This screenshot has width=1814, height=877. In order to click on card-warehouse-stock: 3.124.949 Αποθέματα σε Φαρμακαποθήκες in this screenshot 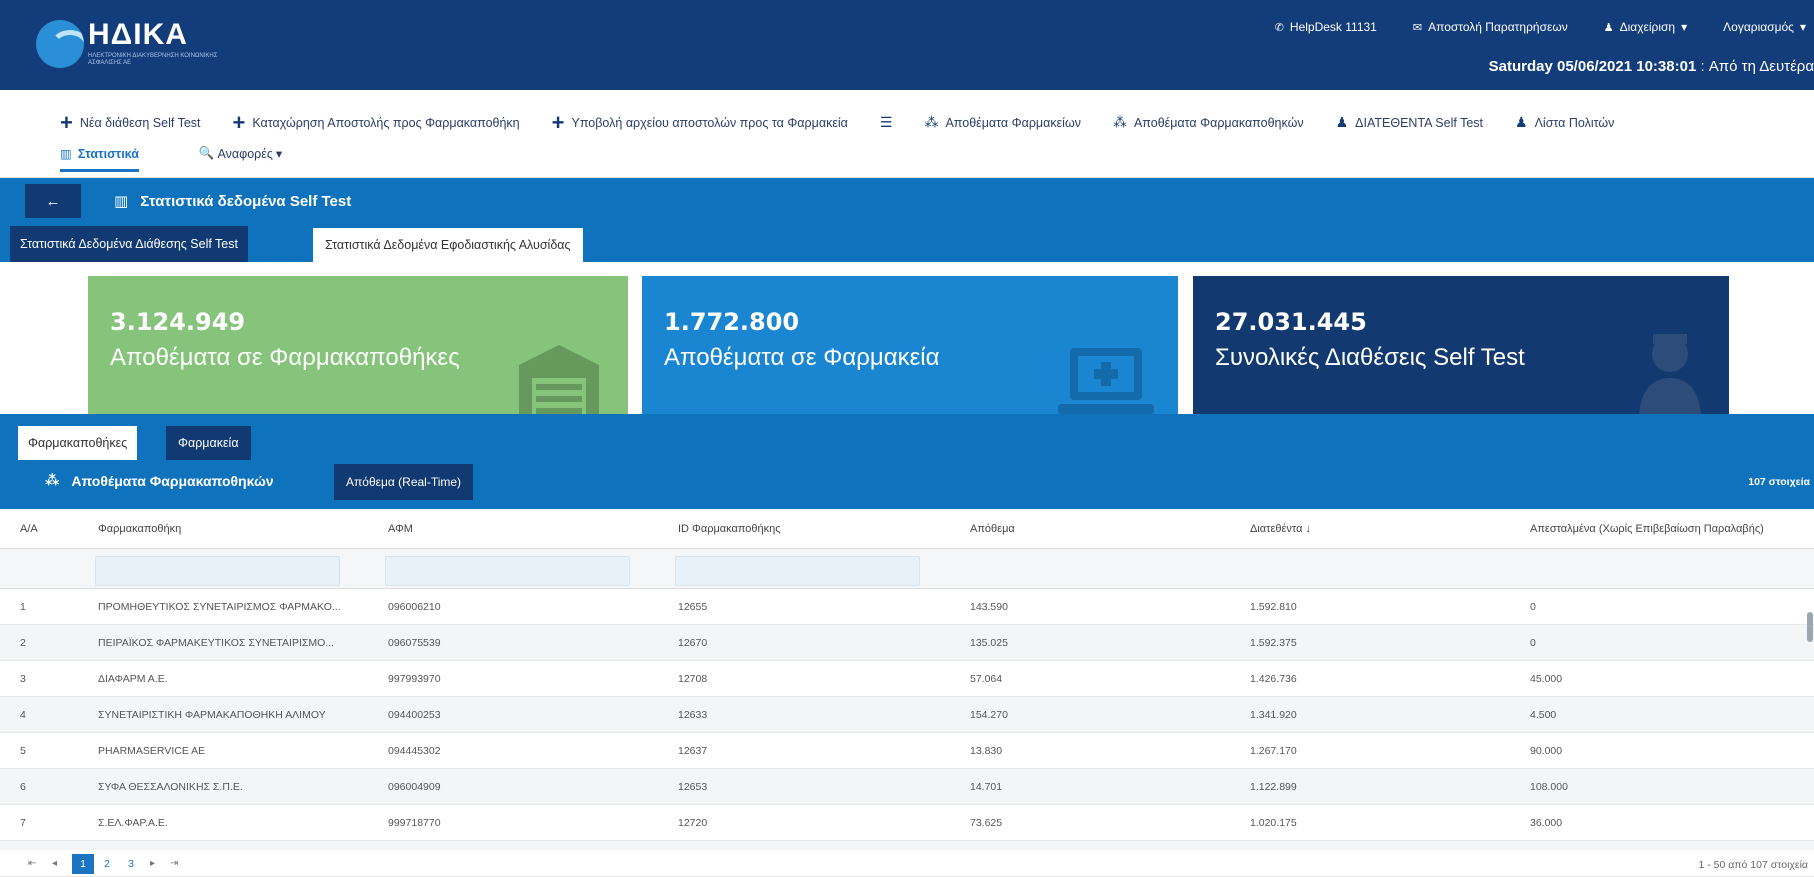, I will do `click(358, 354)`.